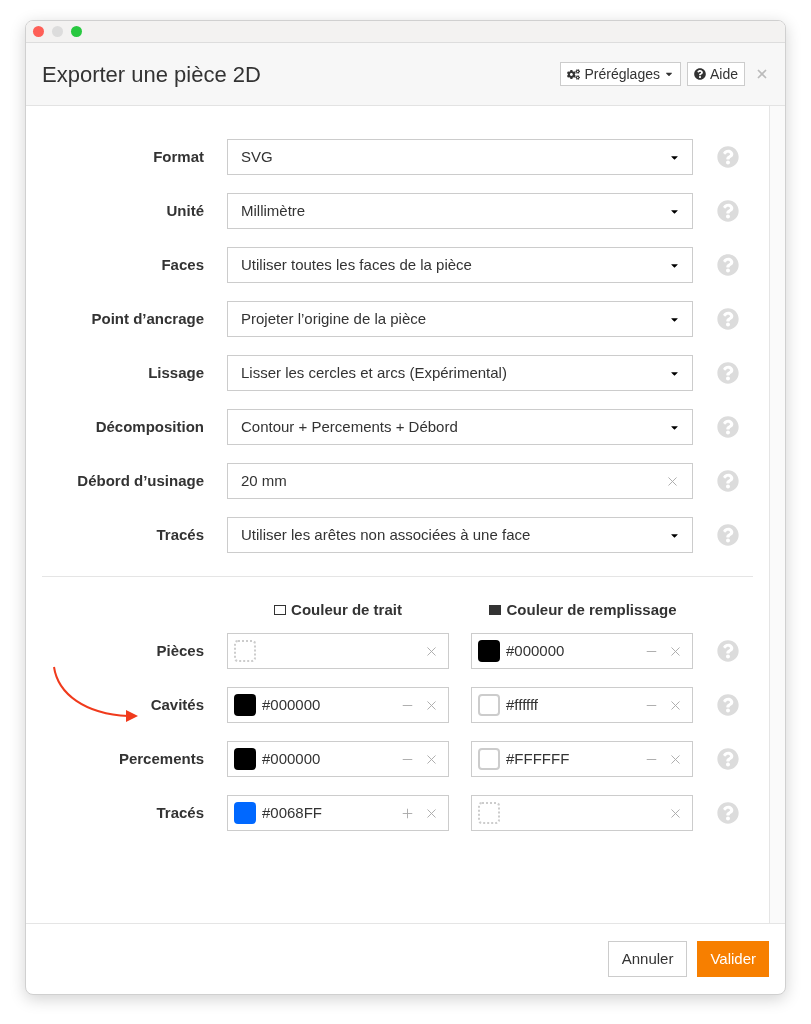  Describe the element at coordinates (147, 318) in the screenshot. I see `field-label: Point d’ancrage` at that location.